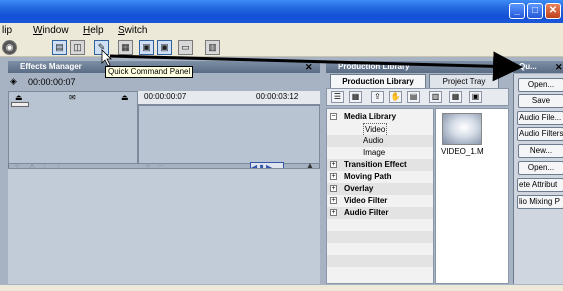  Describe the element at coordinates (13, 81) in the screenshot. I see `playhead-icon: ◈` at that location.